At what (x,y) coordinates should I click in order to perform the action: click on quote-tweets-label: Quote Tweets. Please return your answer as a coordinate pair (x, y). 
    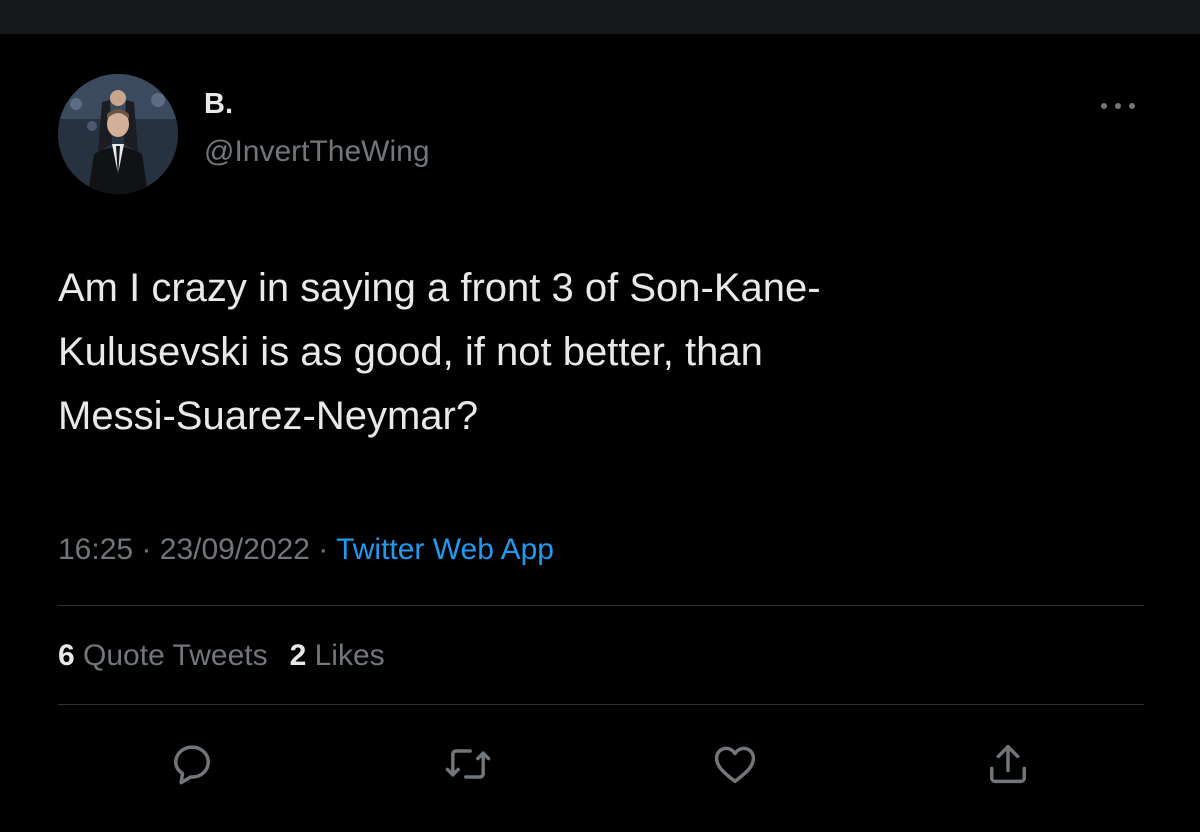
    Looking at the image, I should click on (175, 655).